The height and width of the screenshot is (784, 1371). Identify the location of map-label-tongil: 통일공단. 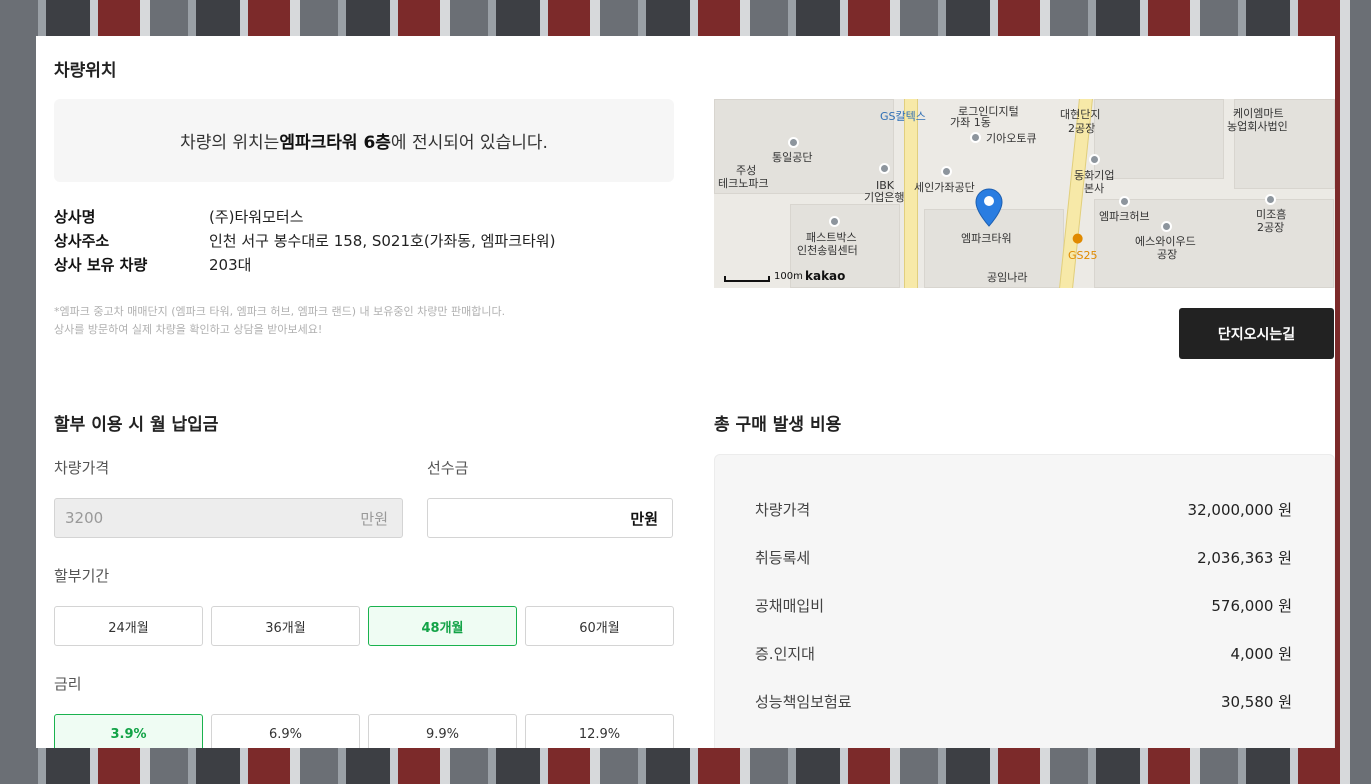
(792, 157).